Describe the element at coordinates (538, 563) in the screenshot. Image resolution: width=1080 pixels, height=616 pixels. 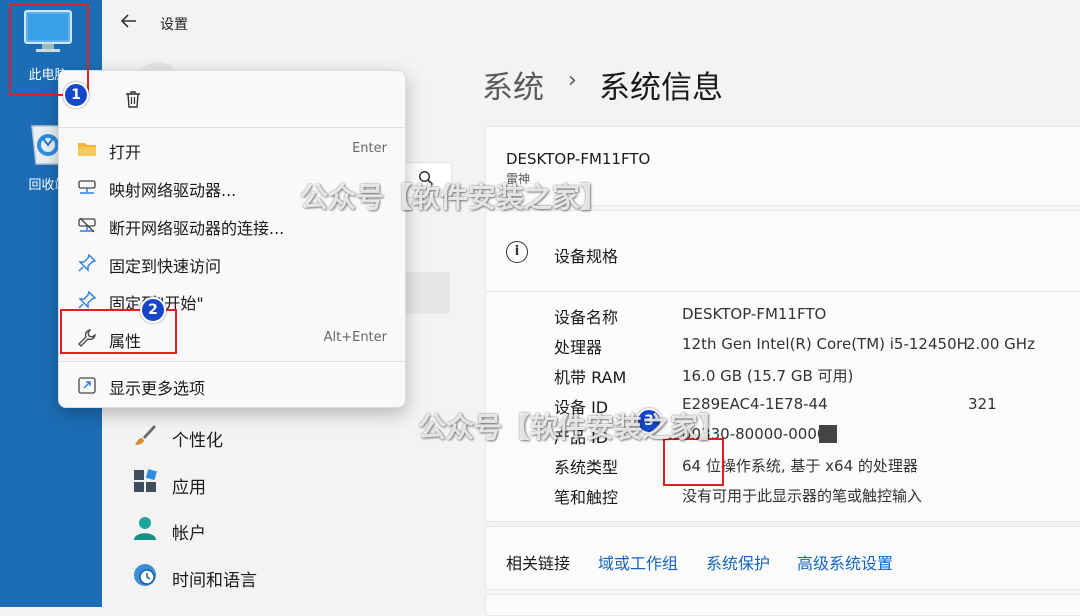
I see `related-links-title: 相关链接` at that location.